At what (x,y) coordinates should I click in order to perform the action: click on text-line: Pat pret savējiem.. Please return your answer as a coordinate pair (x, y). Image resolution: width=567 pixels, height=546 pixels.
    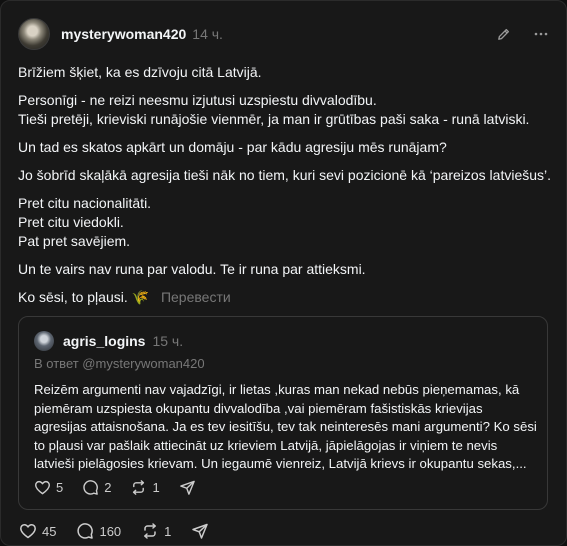
    Looking at the image, I should click on (74, 241).